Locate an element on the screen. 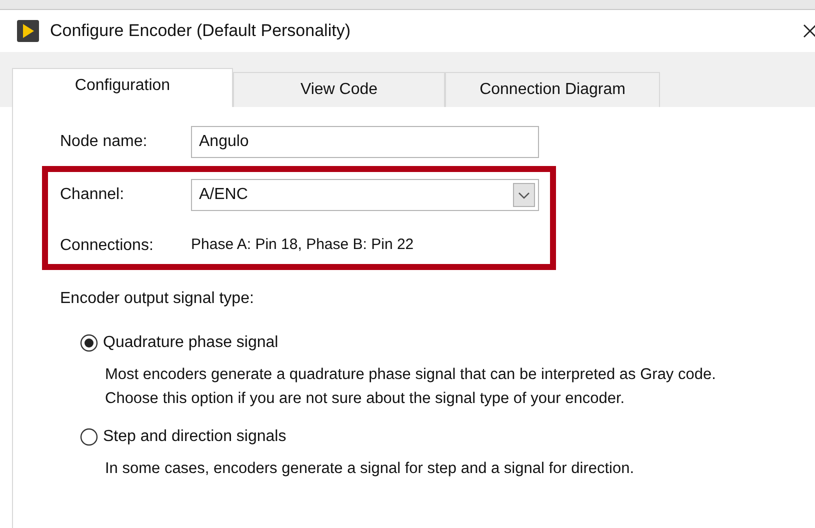 This screenshot has width=815, height=528. chevron-icon is located at coordinates (524, 194).